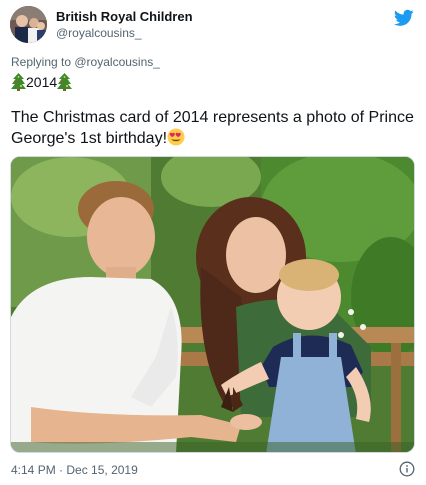  I want to click on twitter-bird-icon, so click(404, 18).